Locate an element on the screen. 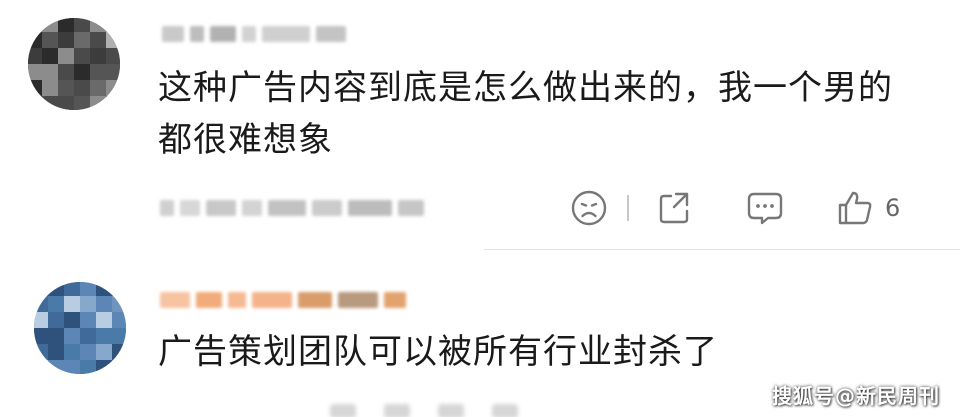 This screenshot has width=960, height=417. action-divider is located at coordinates (628, 208).